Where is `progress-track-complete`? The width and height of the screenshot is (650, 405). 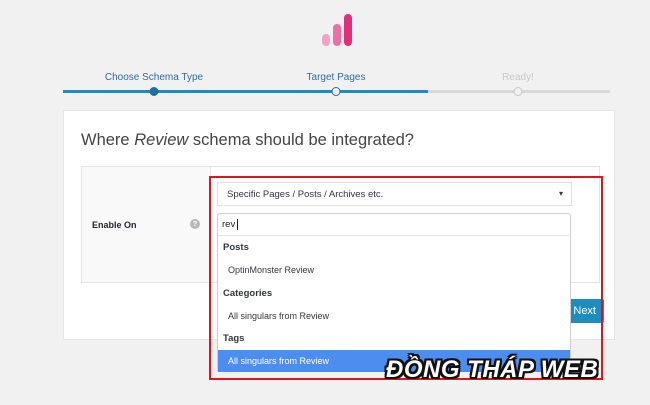
progress-track-complete is located at coordinates (245, 91).